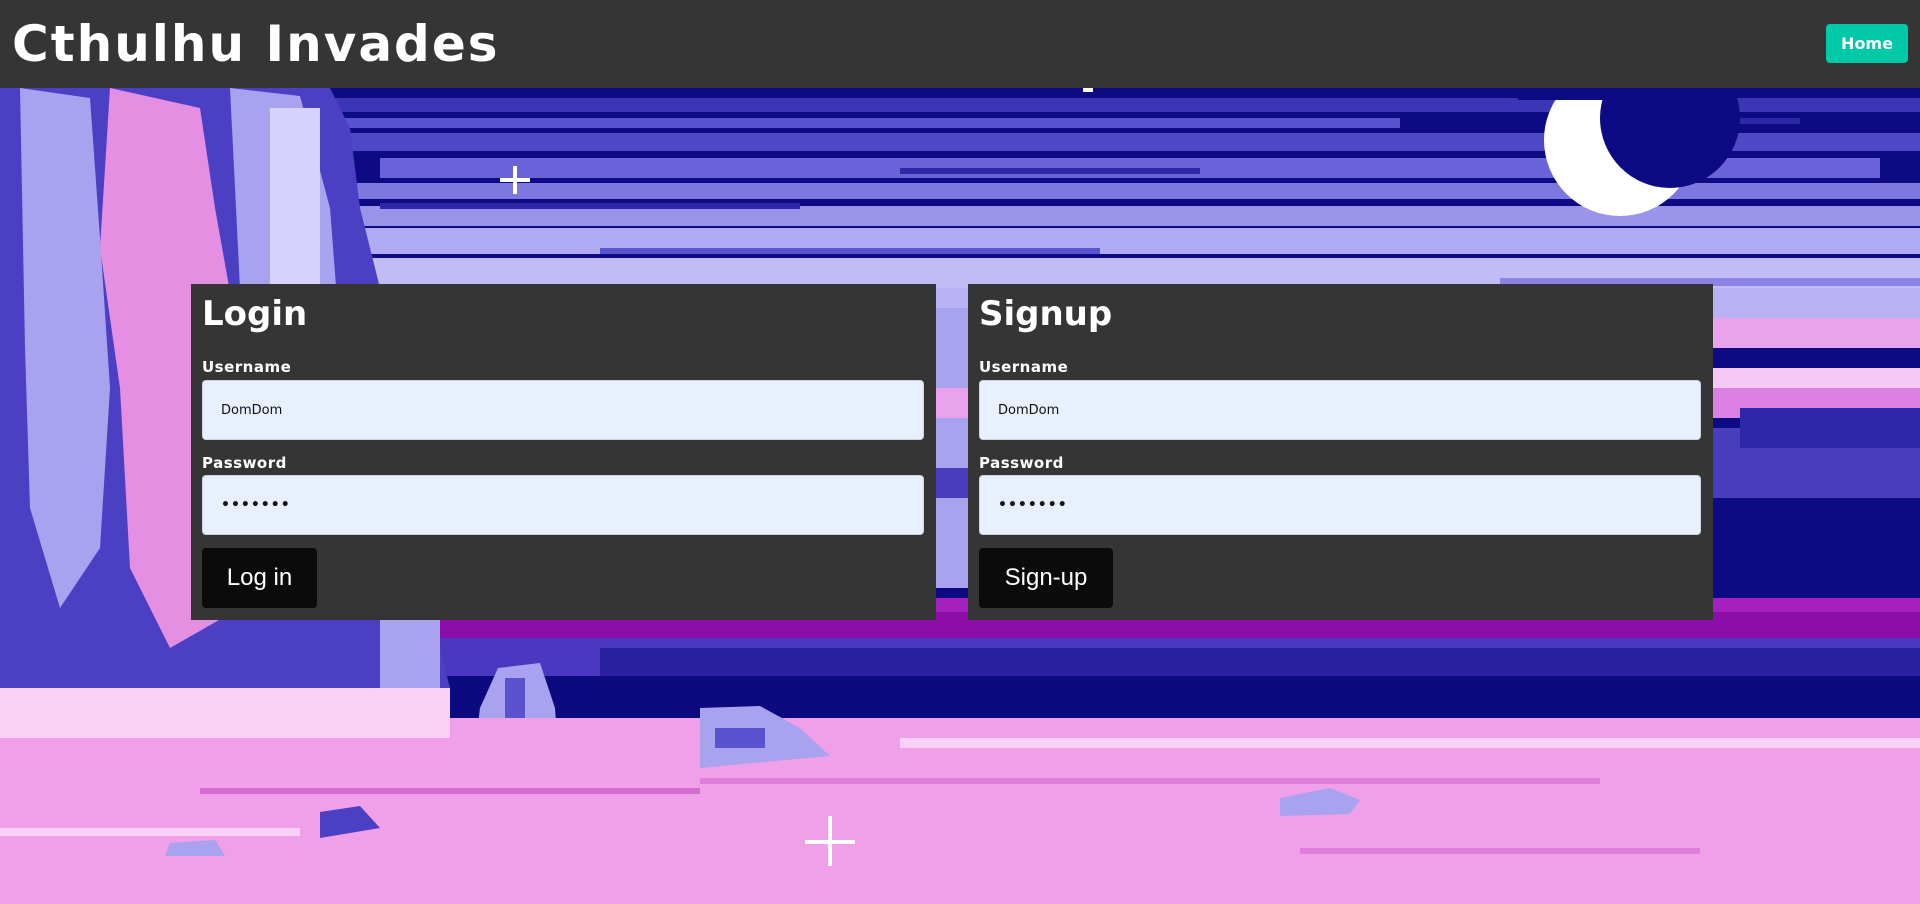  Describe the element at coordinates (1340, 505) in the screenshot. I see `signup-password-input: •••••••` at that location.